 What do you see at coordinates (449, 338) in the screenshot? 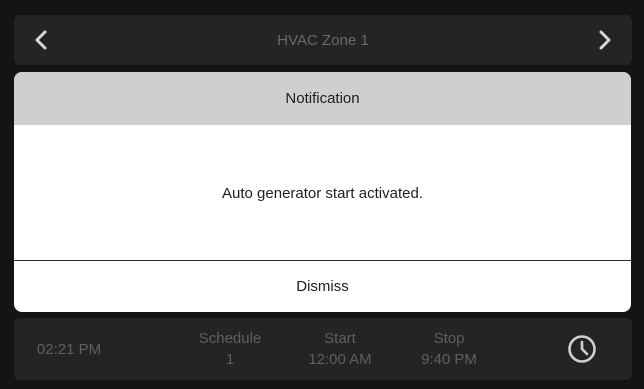
I see `stop-label: Stop` at bounding box center [449, 338].